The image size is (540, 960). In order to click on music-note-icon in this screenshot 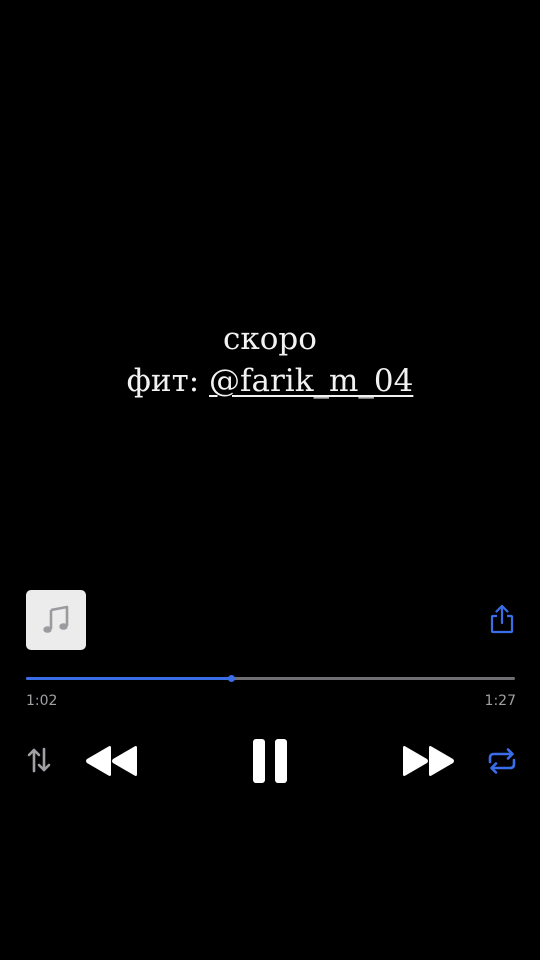, I will do `click(56, 619)`.